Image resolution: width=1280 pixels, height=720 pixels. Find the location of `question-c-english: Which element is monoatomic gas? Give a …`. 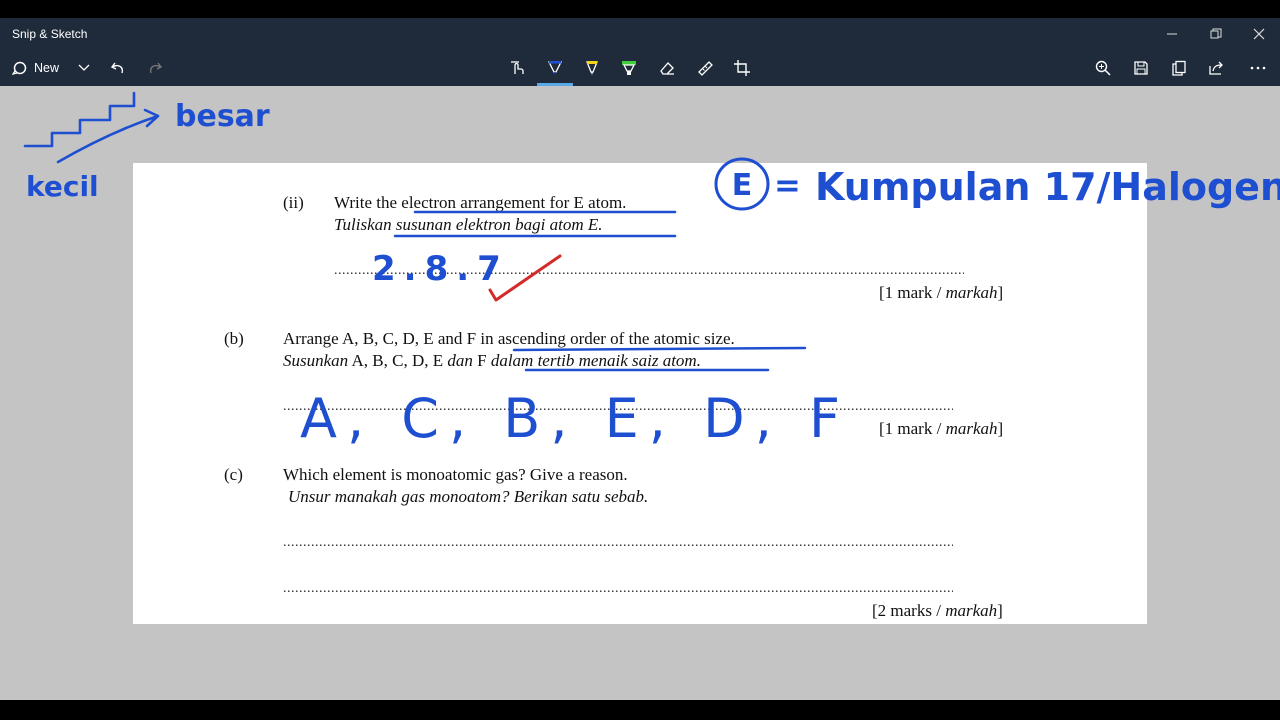

question-c-english: Which element is monoatomic gas? Give a … is located at coordinates (455, 474).